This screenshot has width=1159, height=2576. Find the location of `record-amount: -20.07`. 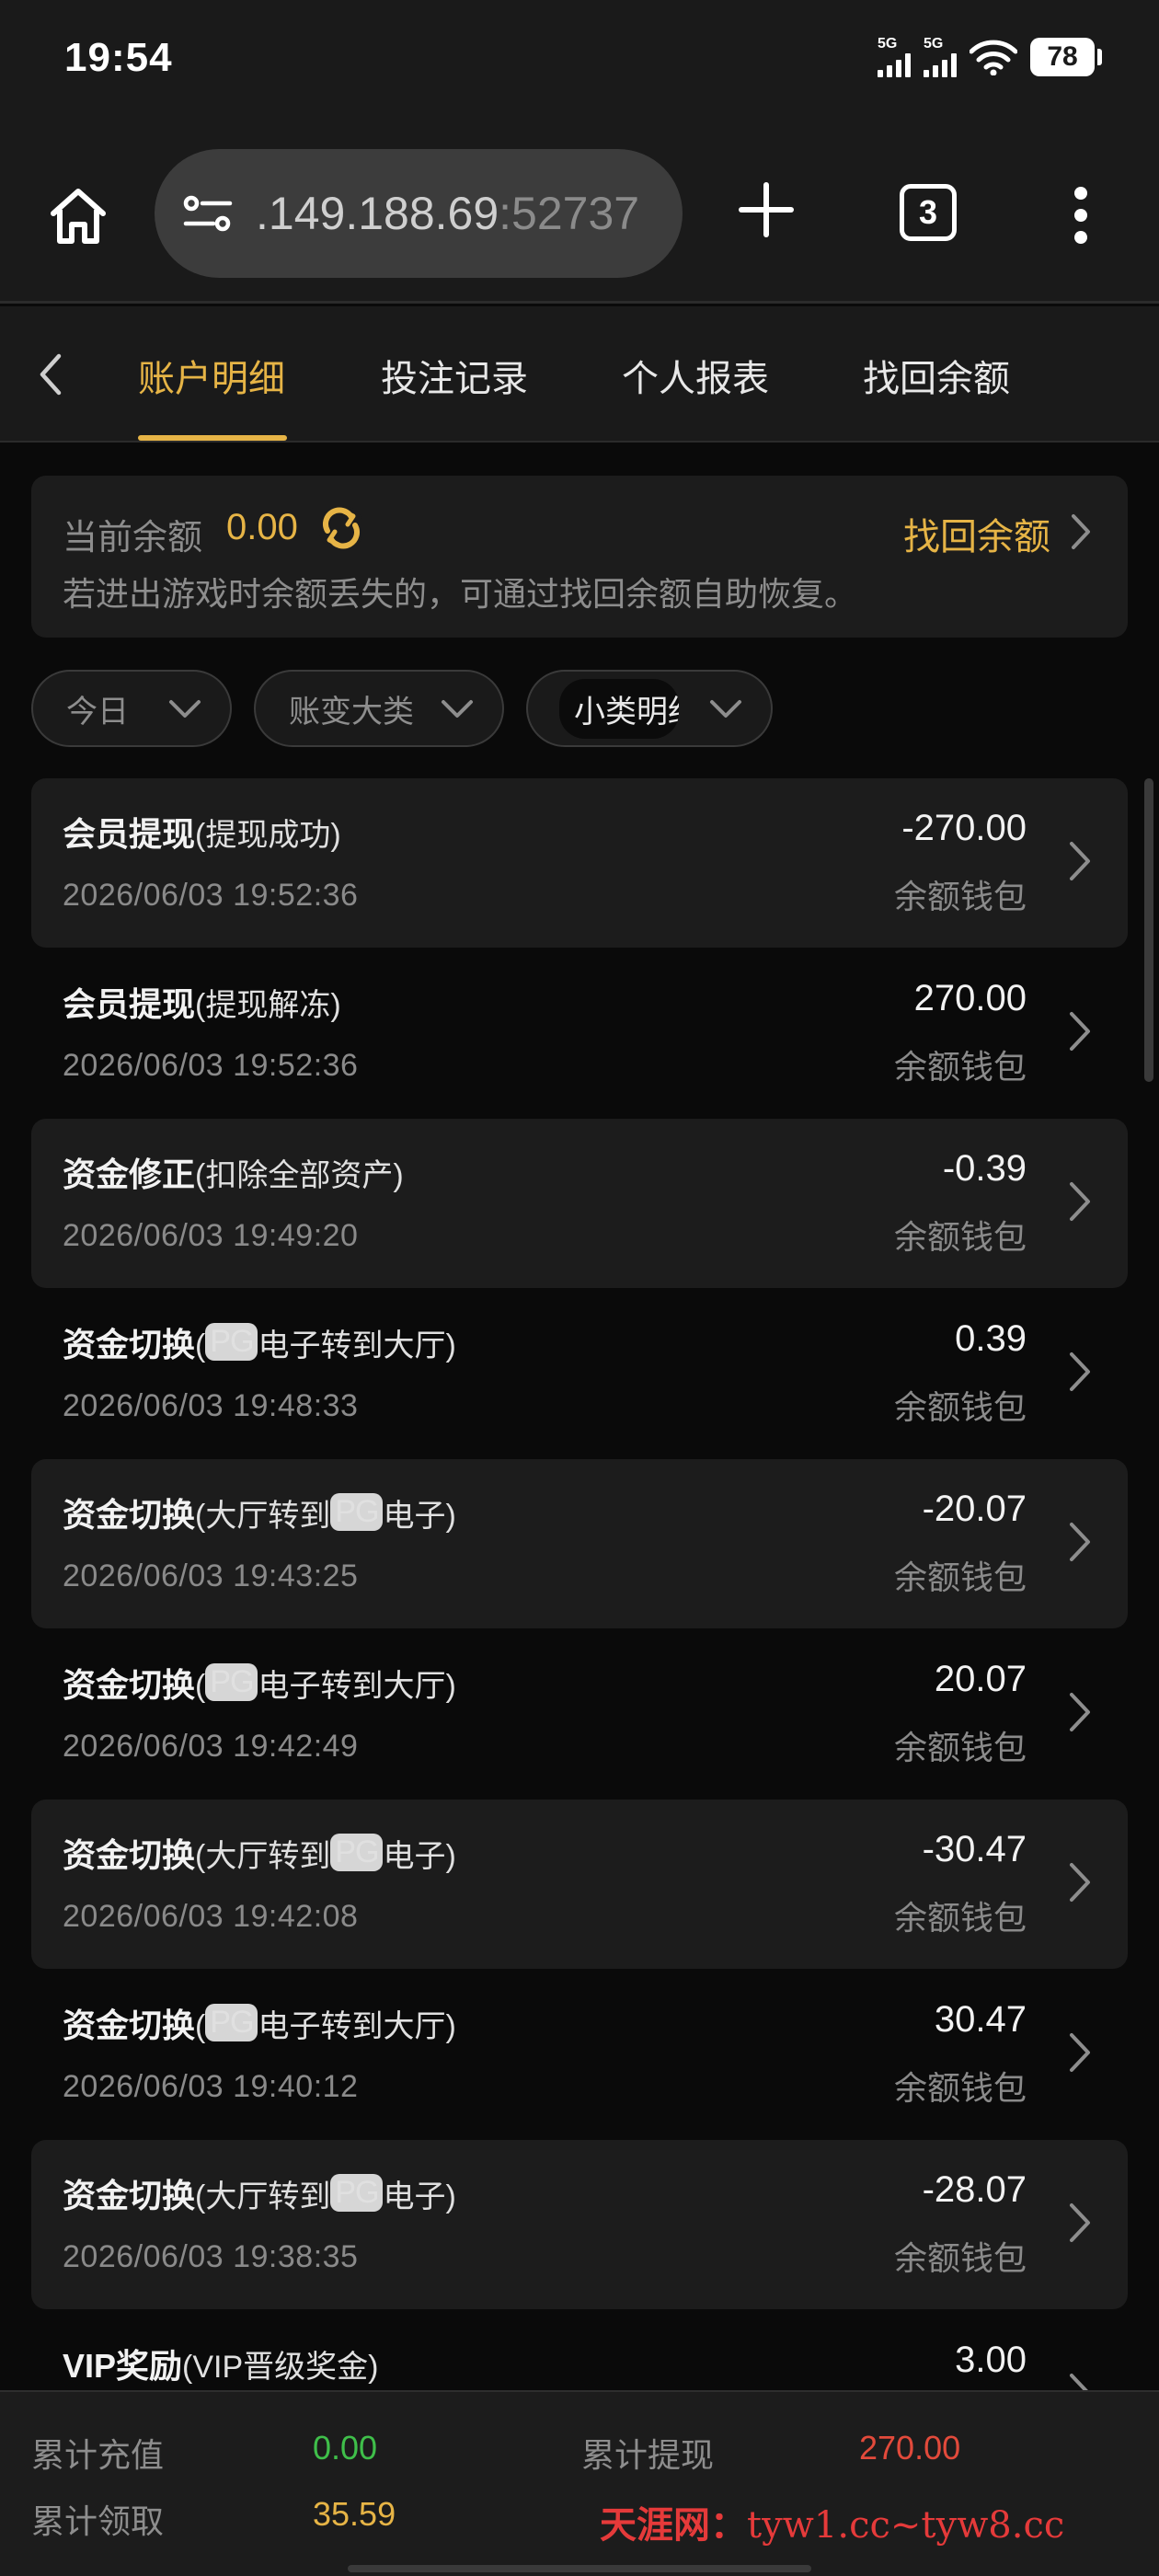

record-amount: -20.07 is located at coordinates (974, 1509).